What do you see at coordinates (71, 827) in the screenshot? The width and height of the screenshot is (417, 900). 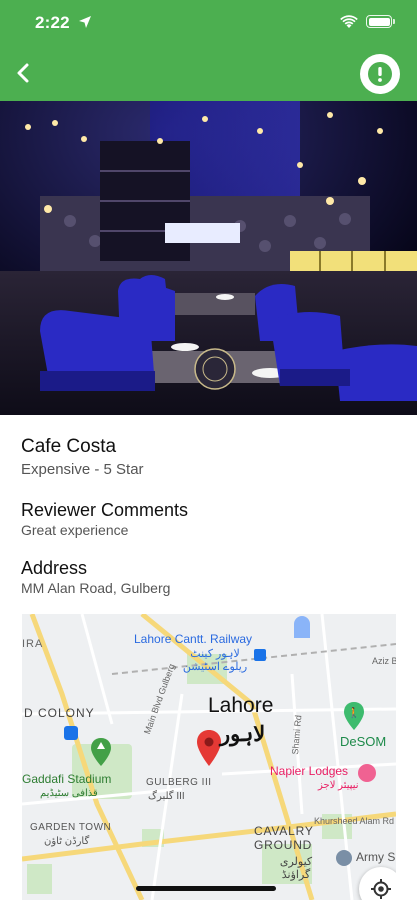 I see `map-label-garden-town: GARDEN TOWN` at bounding box center [71, 827].